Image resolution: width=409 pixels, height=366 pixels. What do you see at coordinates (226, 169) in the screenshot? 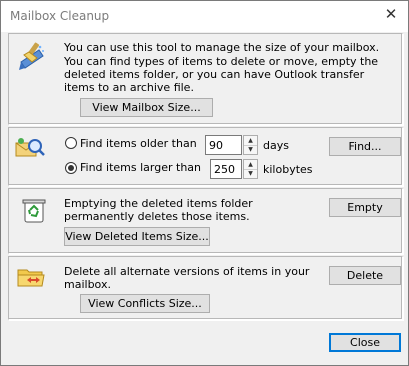
I see `kilobytes-input` at bounding box center [226, 169].